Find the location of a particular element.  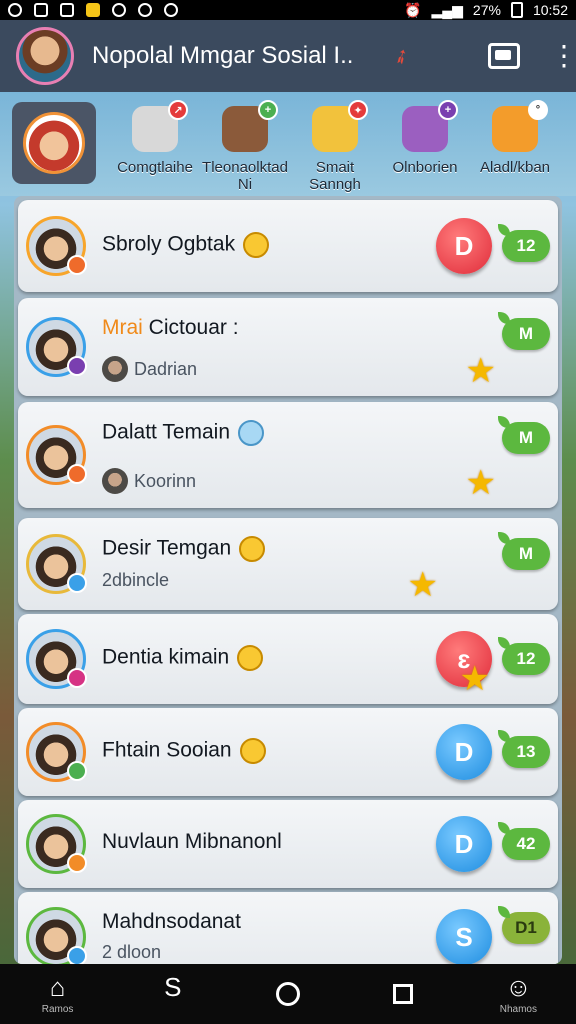

story-badge: ↗ is located at coordinates (178, 110).